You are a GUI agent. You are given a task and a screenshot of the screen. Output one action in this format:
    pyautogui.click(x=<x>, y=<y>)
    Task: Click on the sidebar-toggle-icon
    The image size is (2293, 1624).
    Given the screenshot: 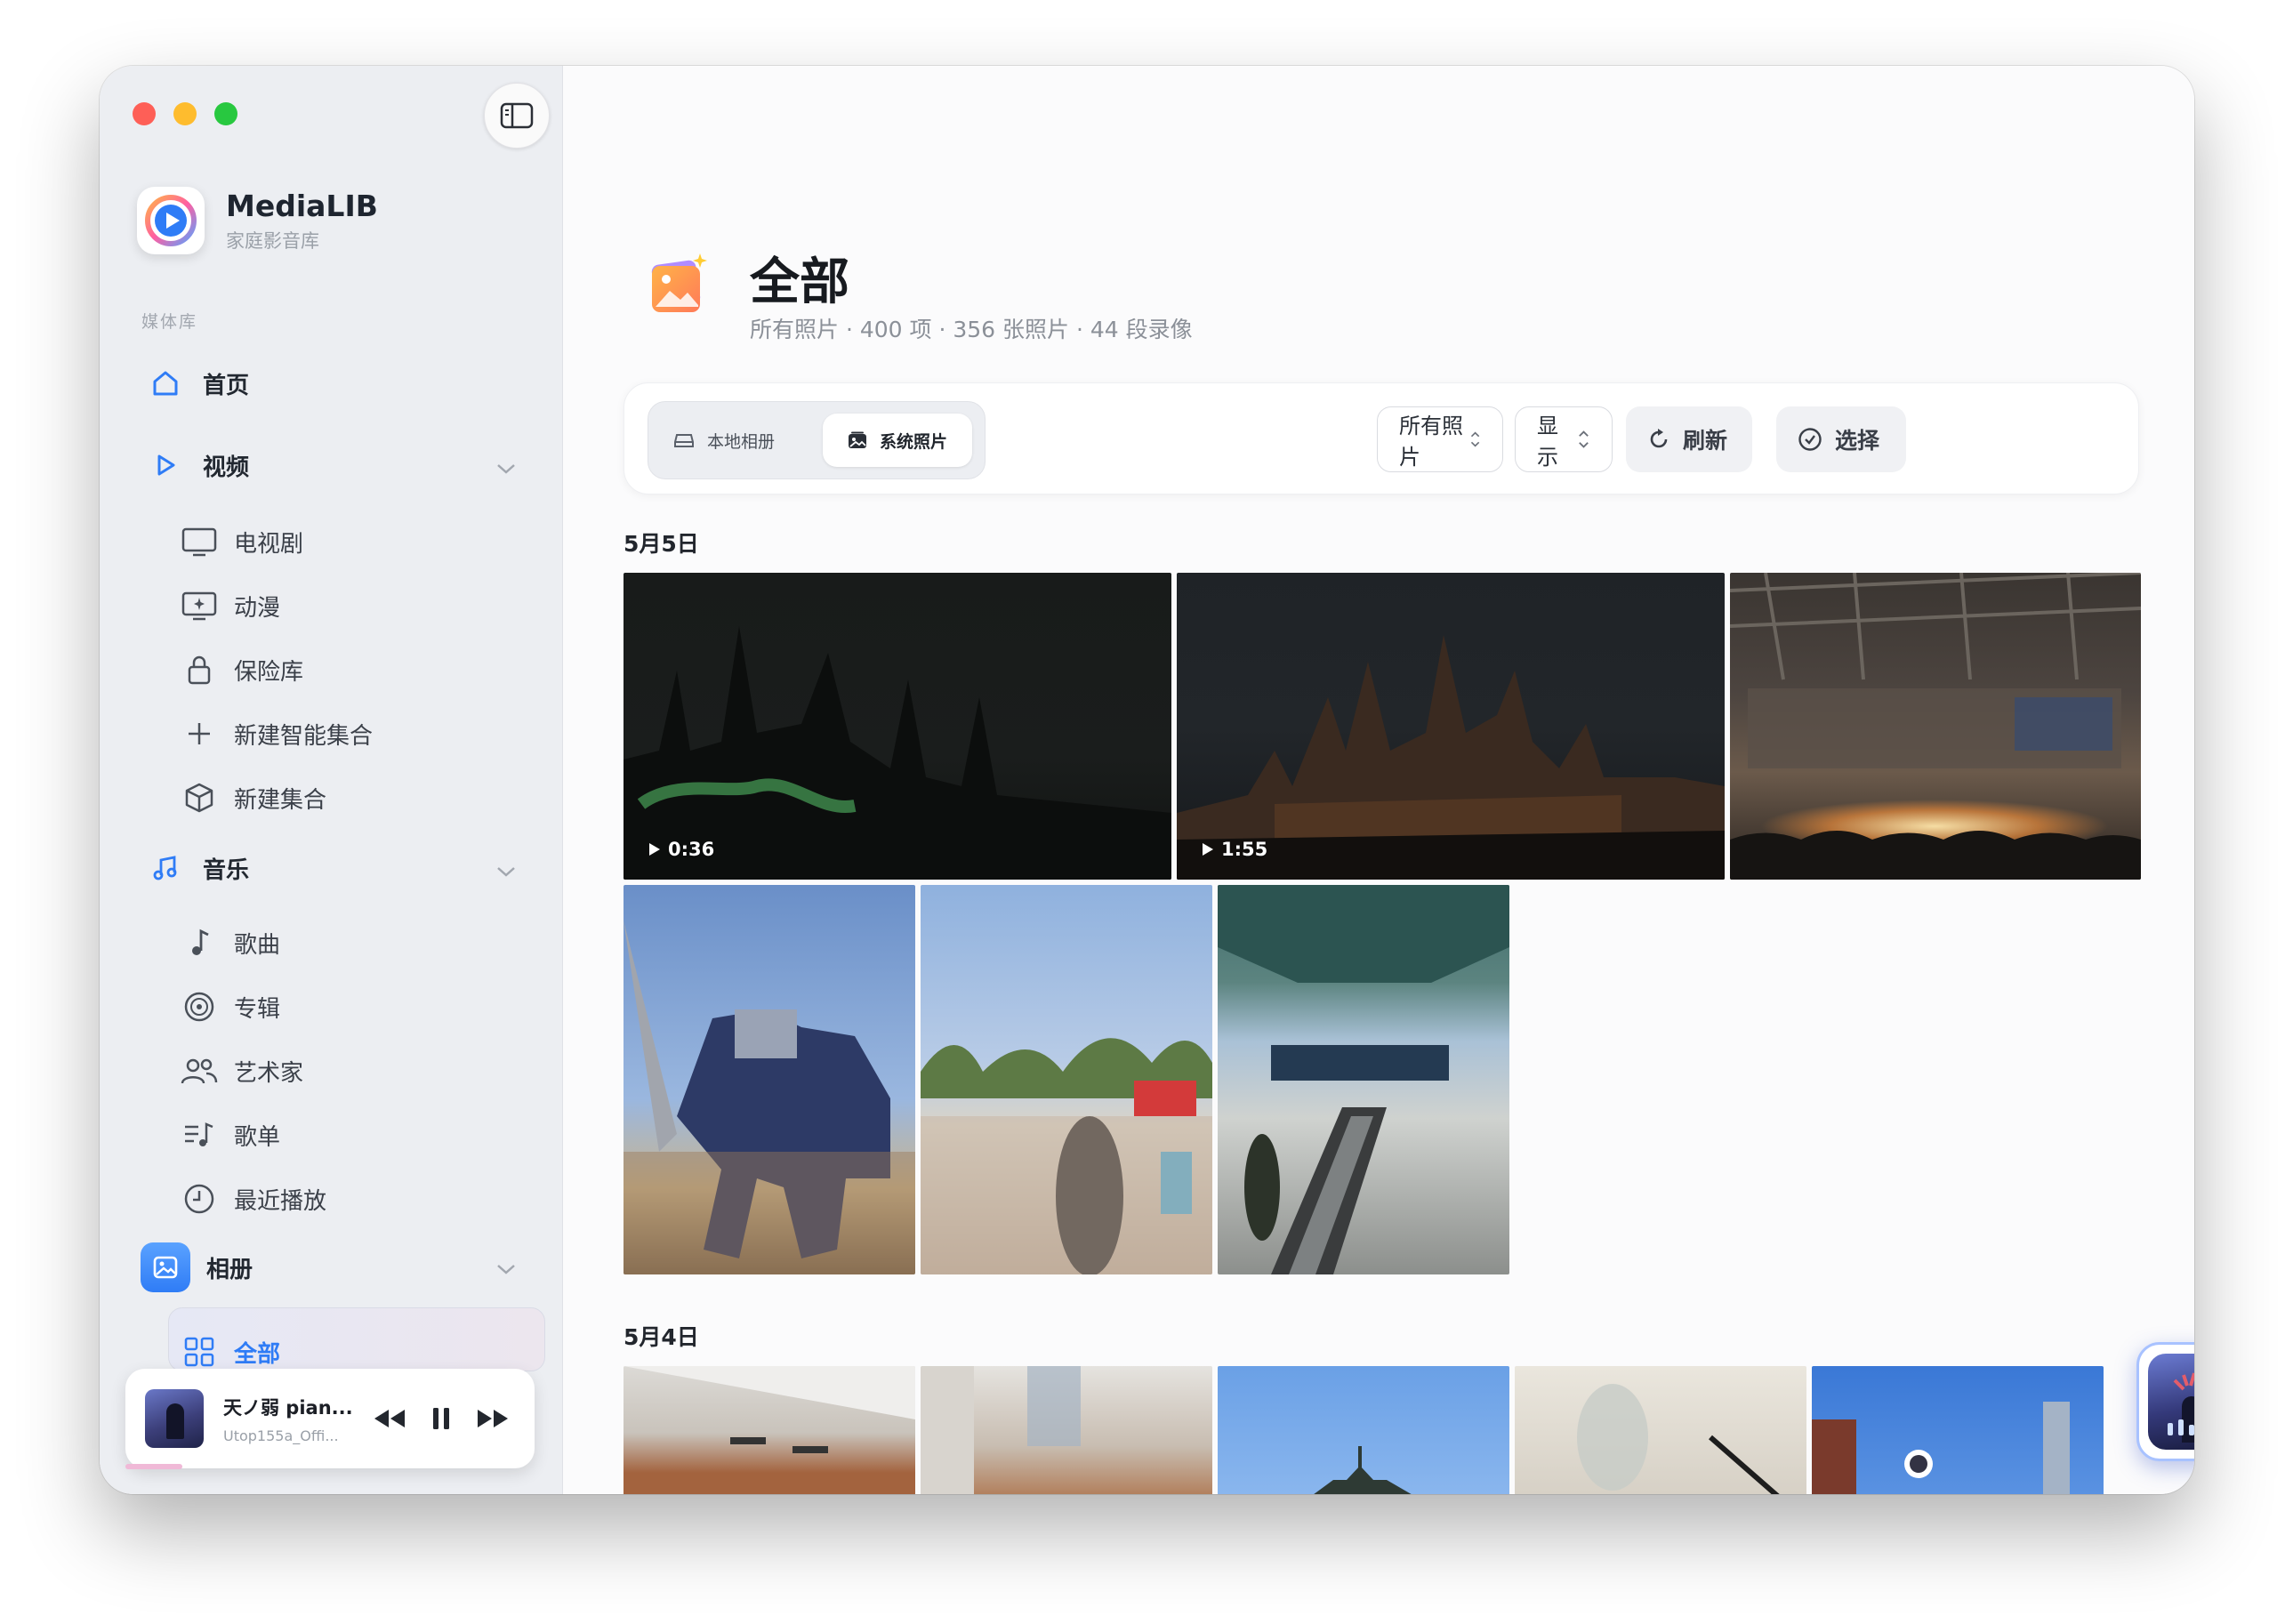 What is the action you would take?
    pyautogui.click(x=517, y=115)
    